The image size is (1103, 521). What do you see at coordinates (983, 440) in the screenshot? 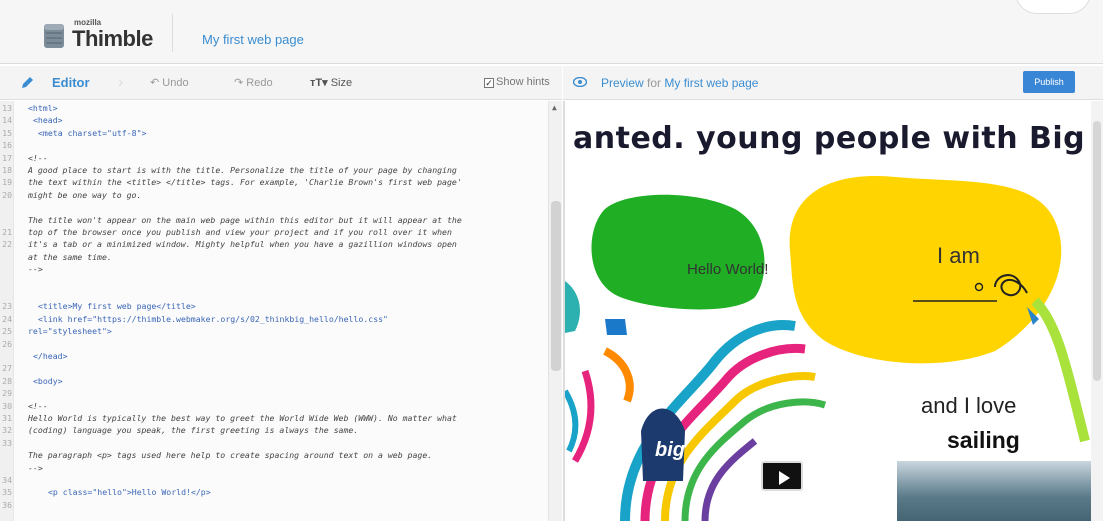
I see `sailing-text: sailing` at bounding box center [983, 440].